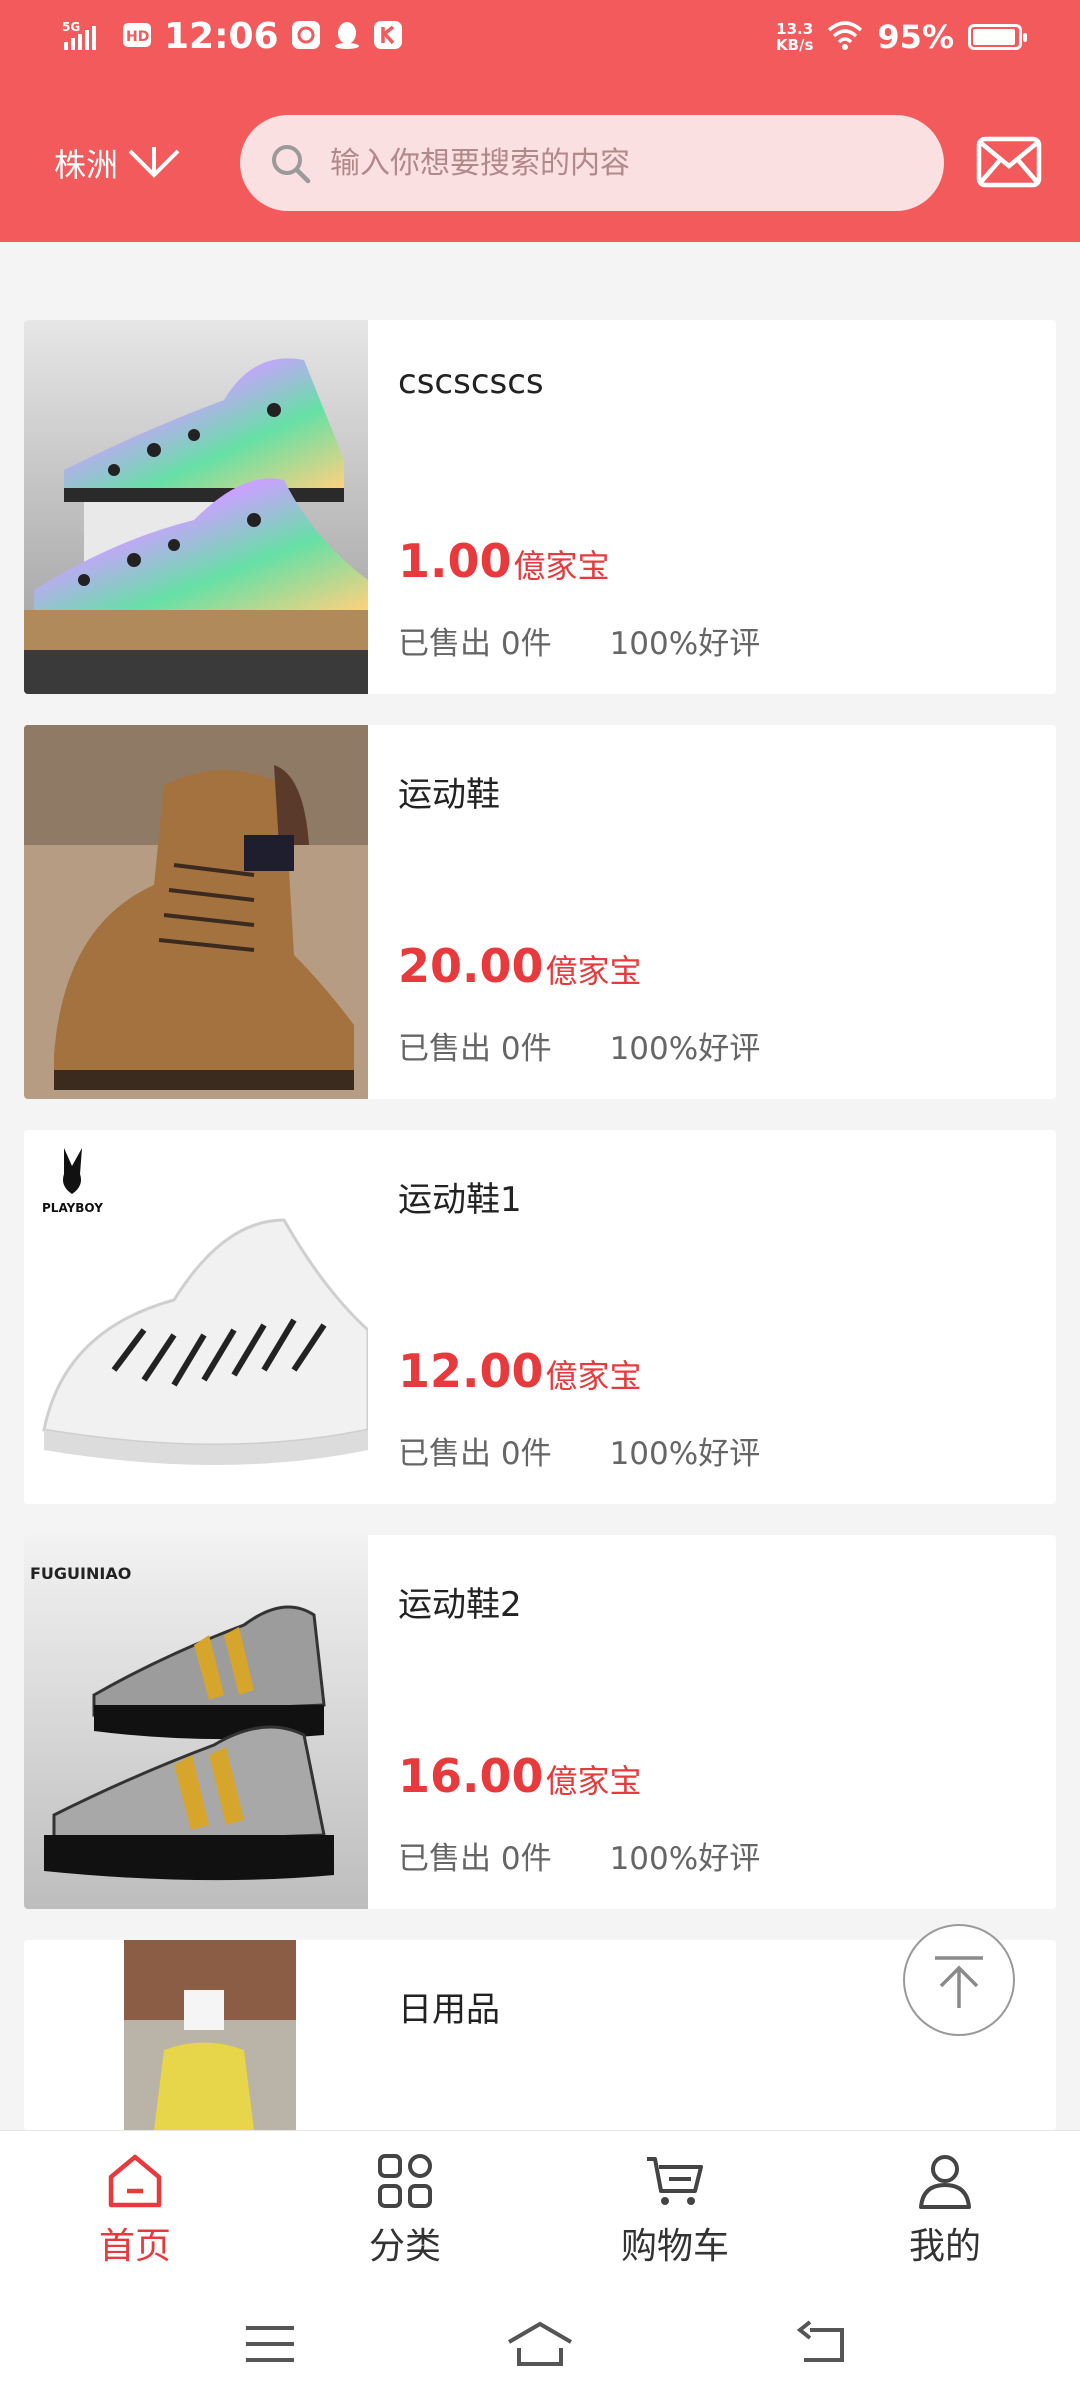 The width and height of the screenshot is (1080, 2408). I want to click on user-icon, so click(945, 2182).